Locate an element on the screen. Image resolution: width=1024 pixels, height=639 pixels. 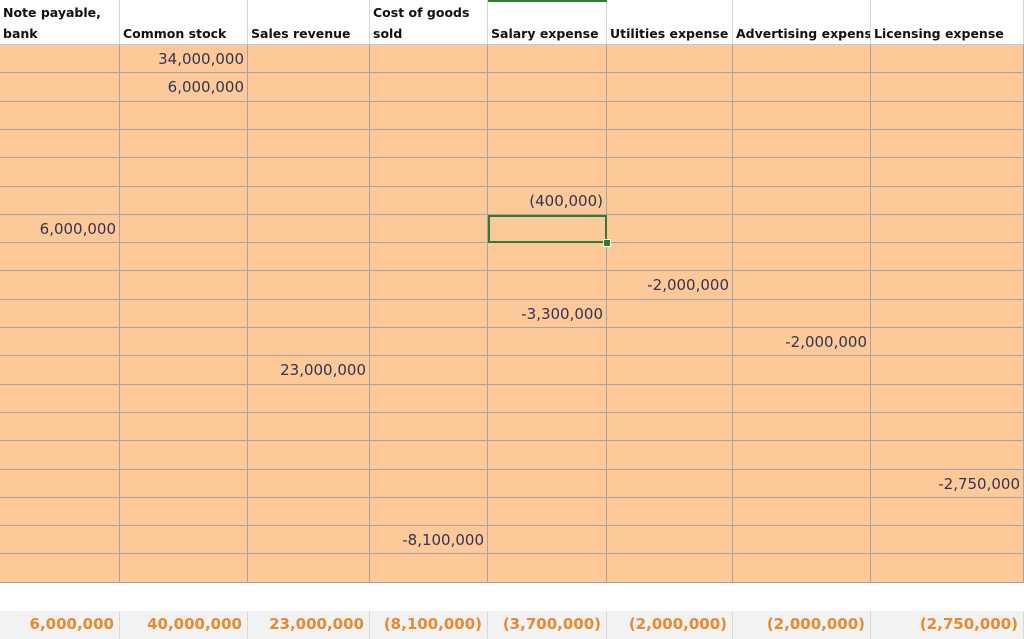
fill-handle is located at coordinates (607, 243).